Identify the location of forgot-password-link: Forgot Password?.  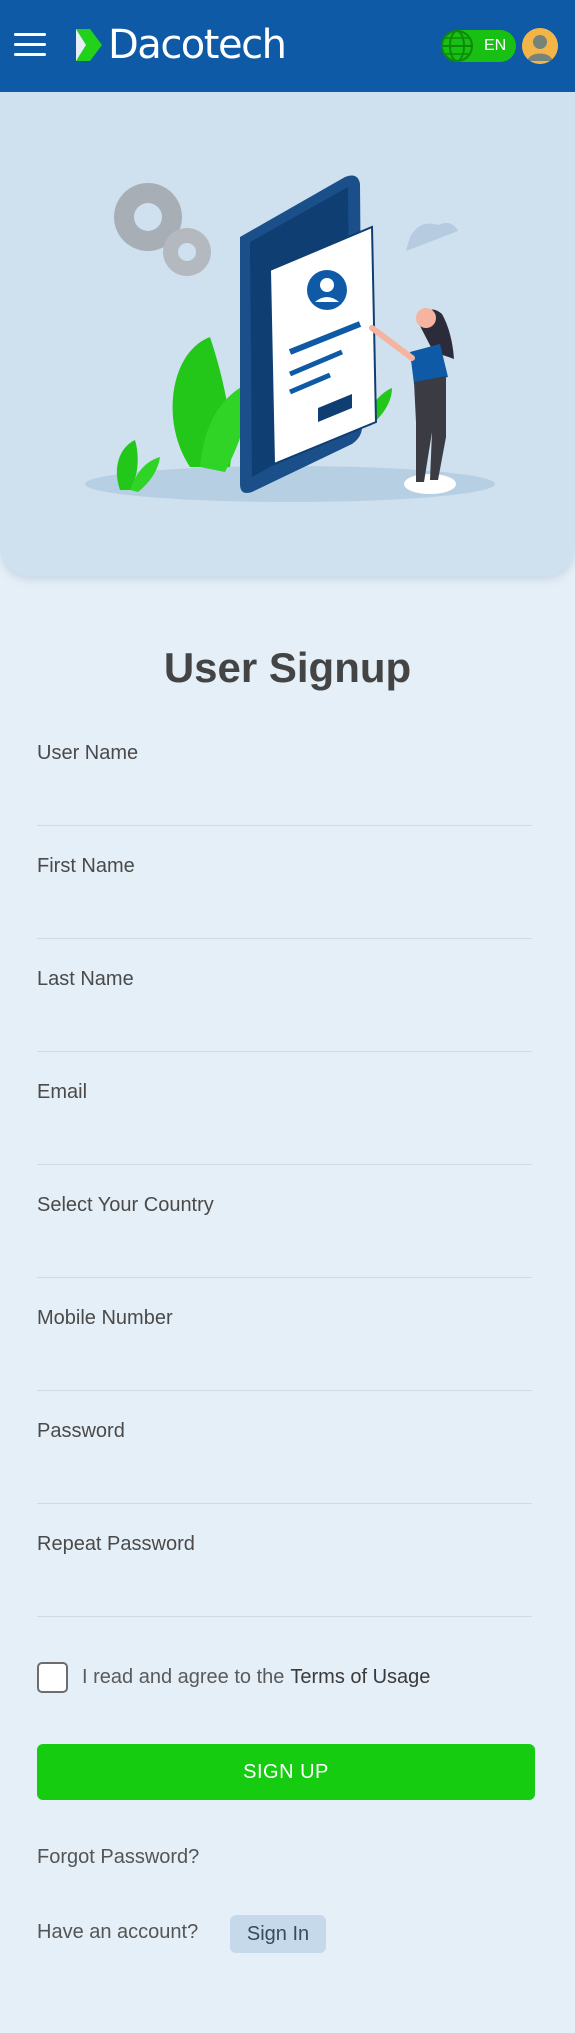
(118, 1857).